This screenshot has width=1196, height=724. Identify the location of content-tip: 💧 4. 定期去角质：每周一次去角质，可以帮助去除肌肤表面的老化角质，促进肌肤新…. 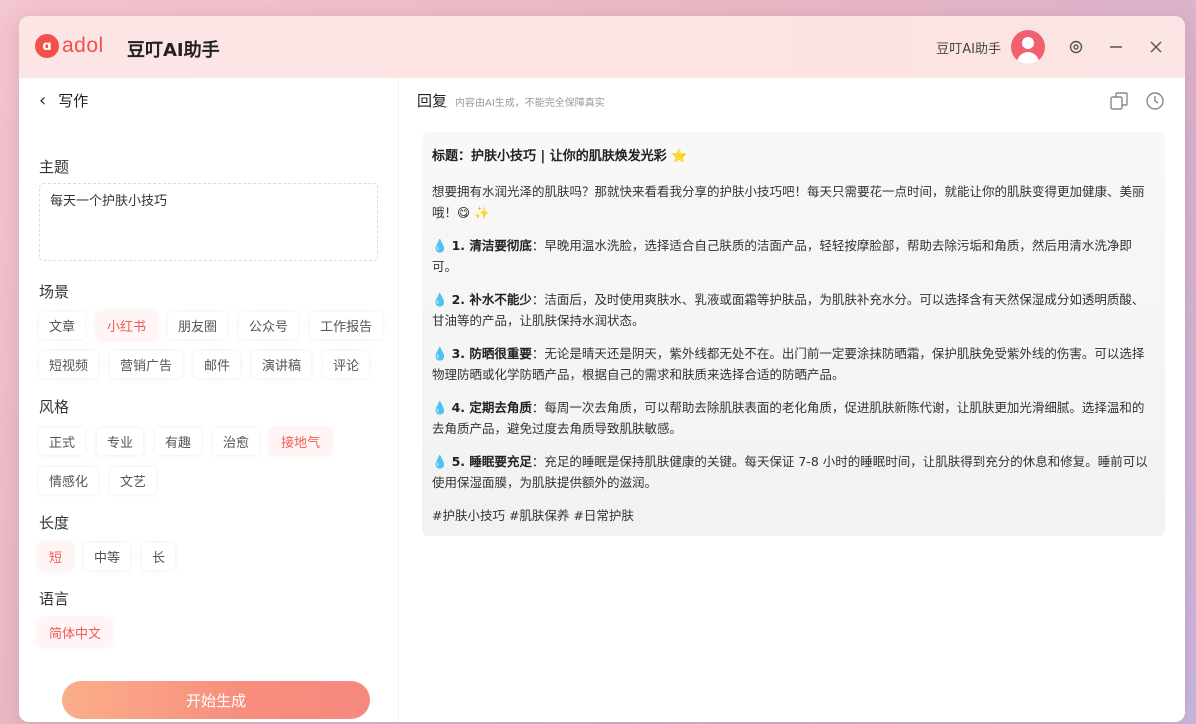
(793, 418).